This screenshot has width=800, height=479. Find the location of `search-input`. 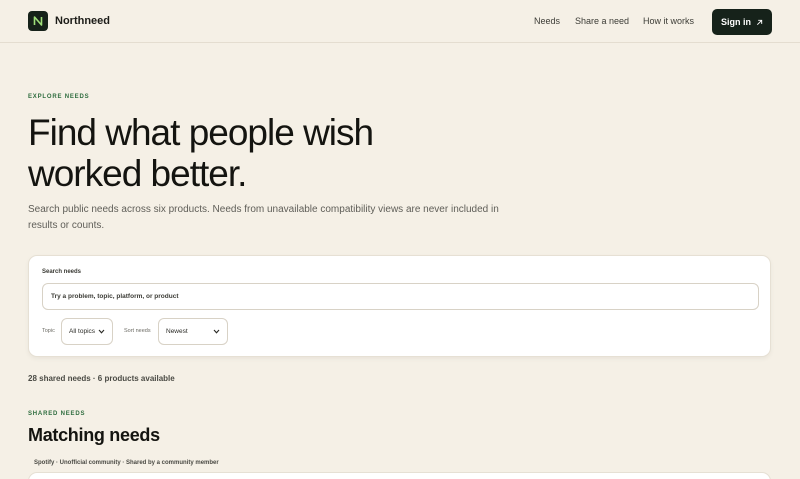

search-input is located at coordinates (400, 296).